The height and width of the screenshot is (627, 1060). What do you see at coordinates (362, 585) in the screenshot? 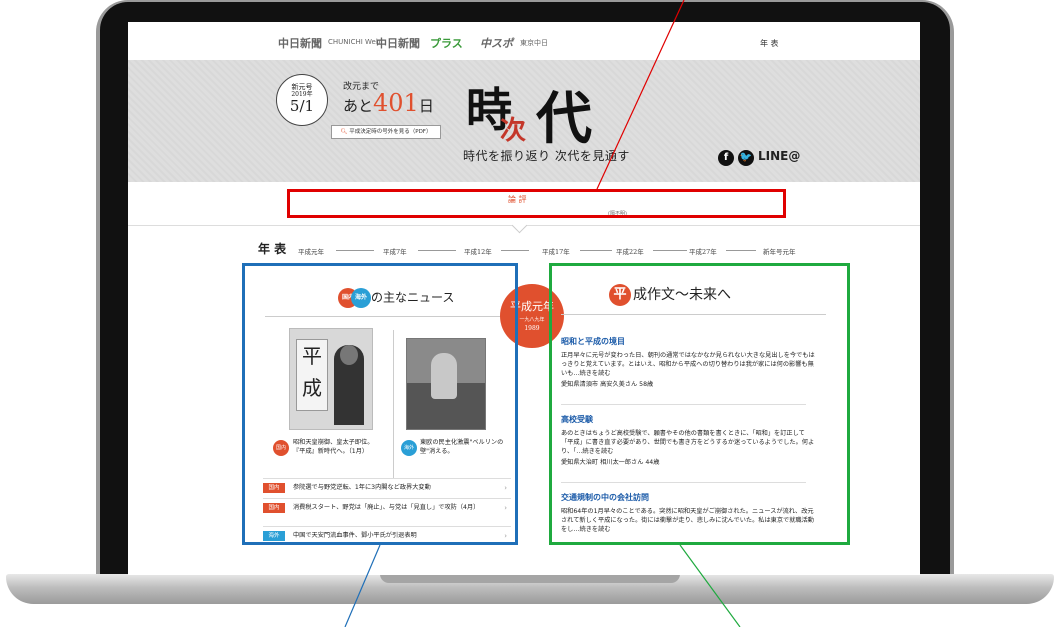
I see `blue-pointer-line` at bounding box center [362, 585].